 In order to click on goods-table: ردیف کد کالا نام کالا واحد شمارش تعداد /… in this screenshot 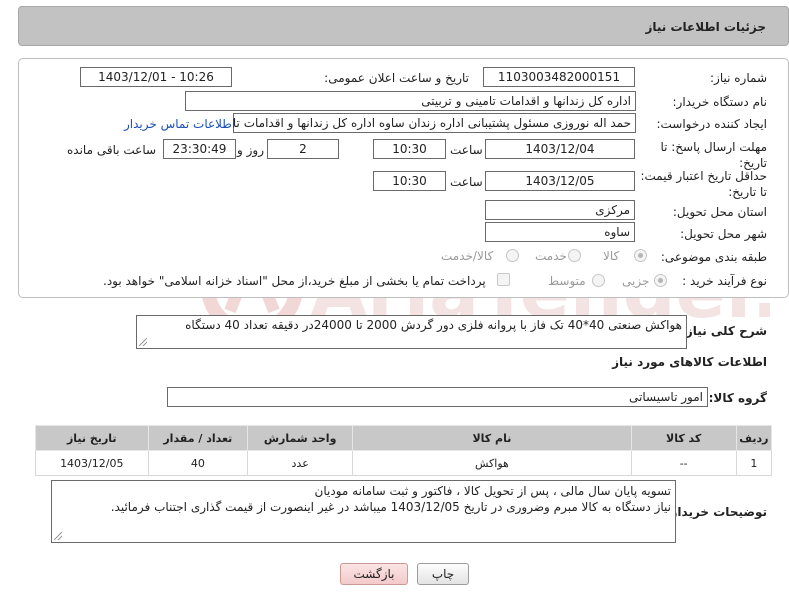, I will do `click(404, 450)`.